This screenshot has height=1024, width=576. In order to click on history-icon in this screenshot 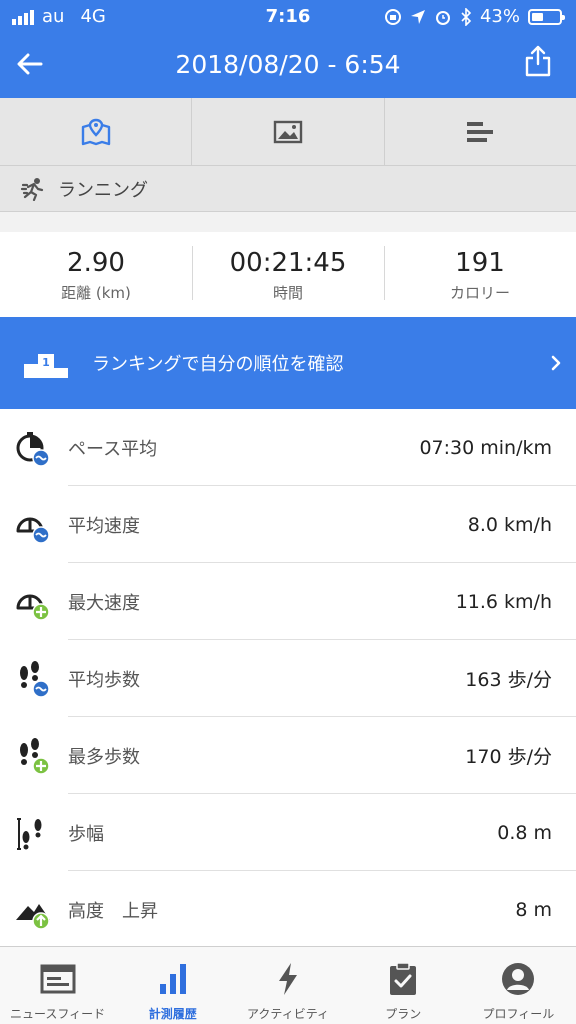, I will do `click(172, 979)`.